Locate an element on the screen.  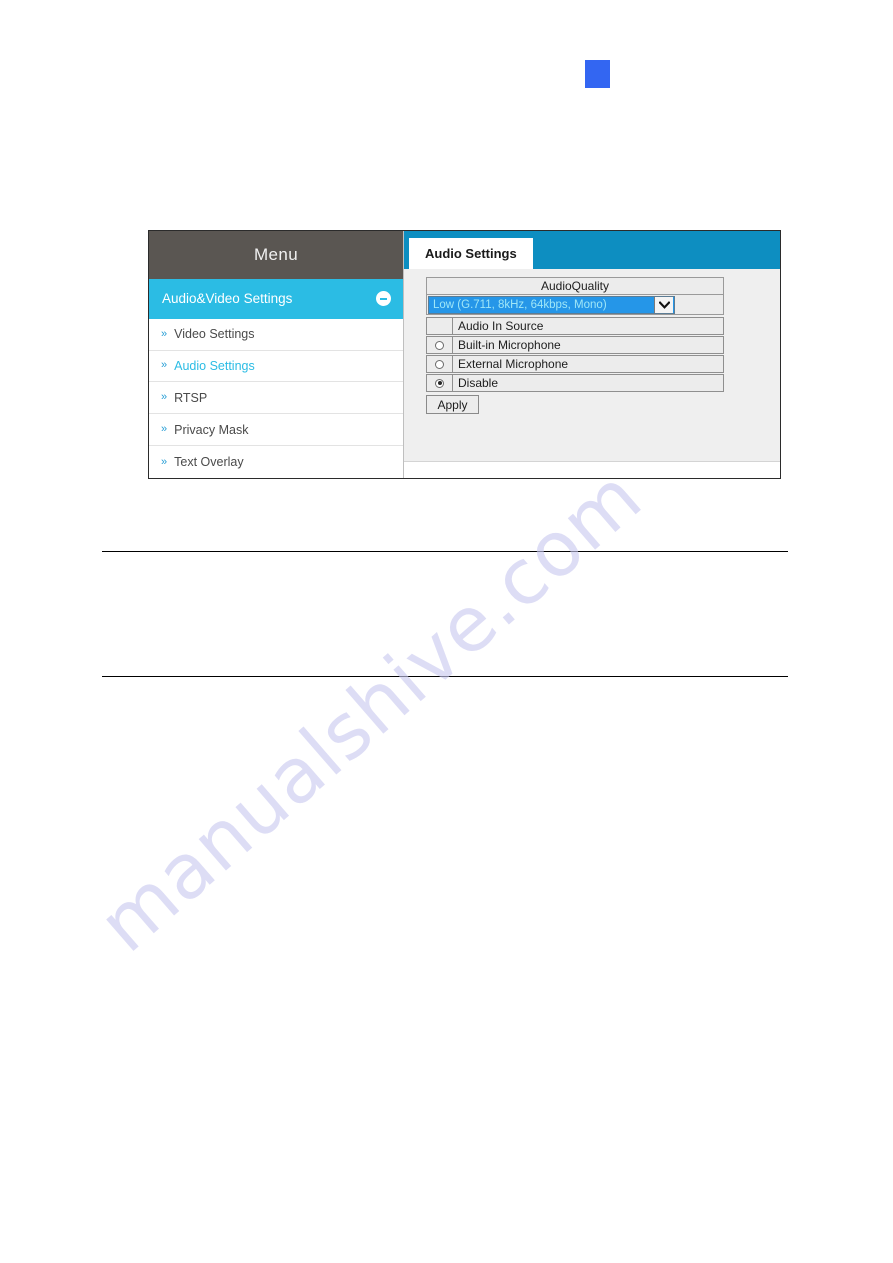
radio-disable is located at coordinates (439, 383).